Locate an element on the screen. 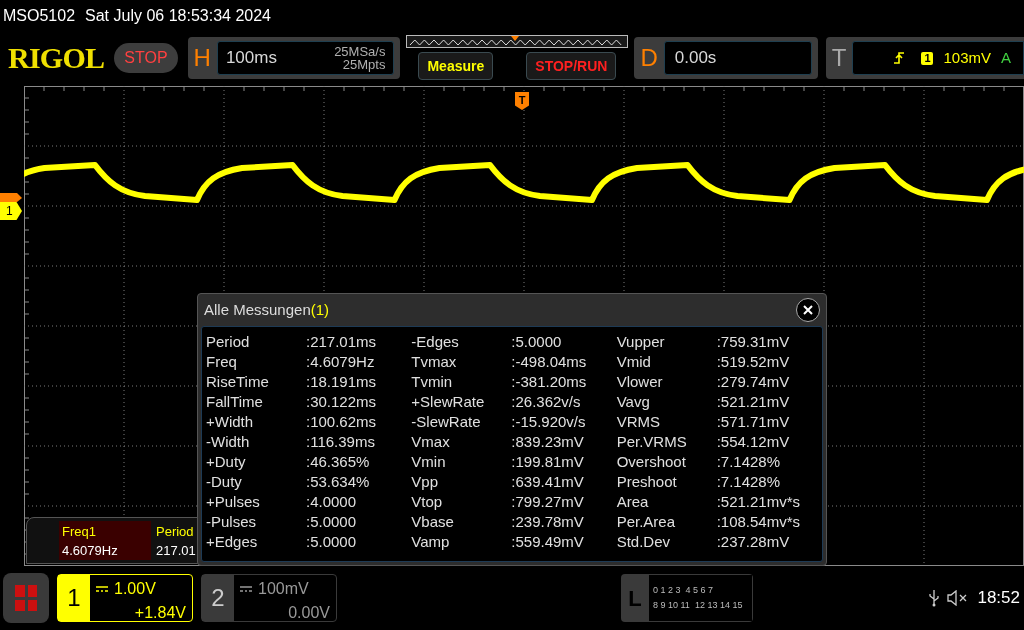  menu-button is located at coordinates (26, 598).